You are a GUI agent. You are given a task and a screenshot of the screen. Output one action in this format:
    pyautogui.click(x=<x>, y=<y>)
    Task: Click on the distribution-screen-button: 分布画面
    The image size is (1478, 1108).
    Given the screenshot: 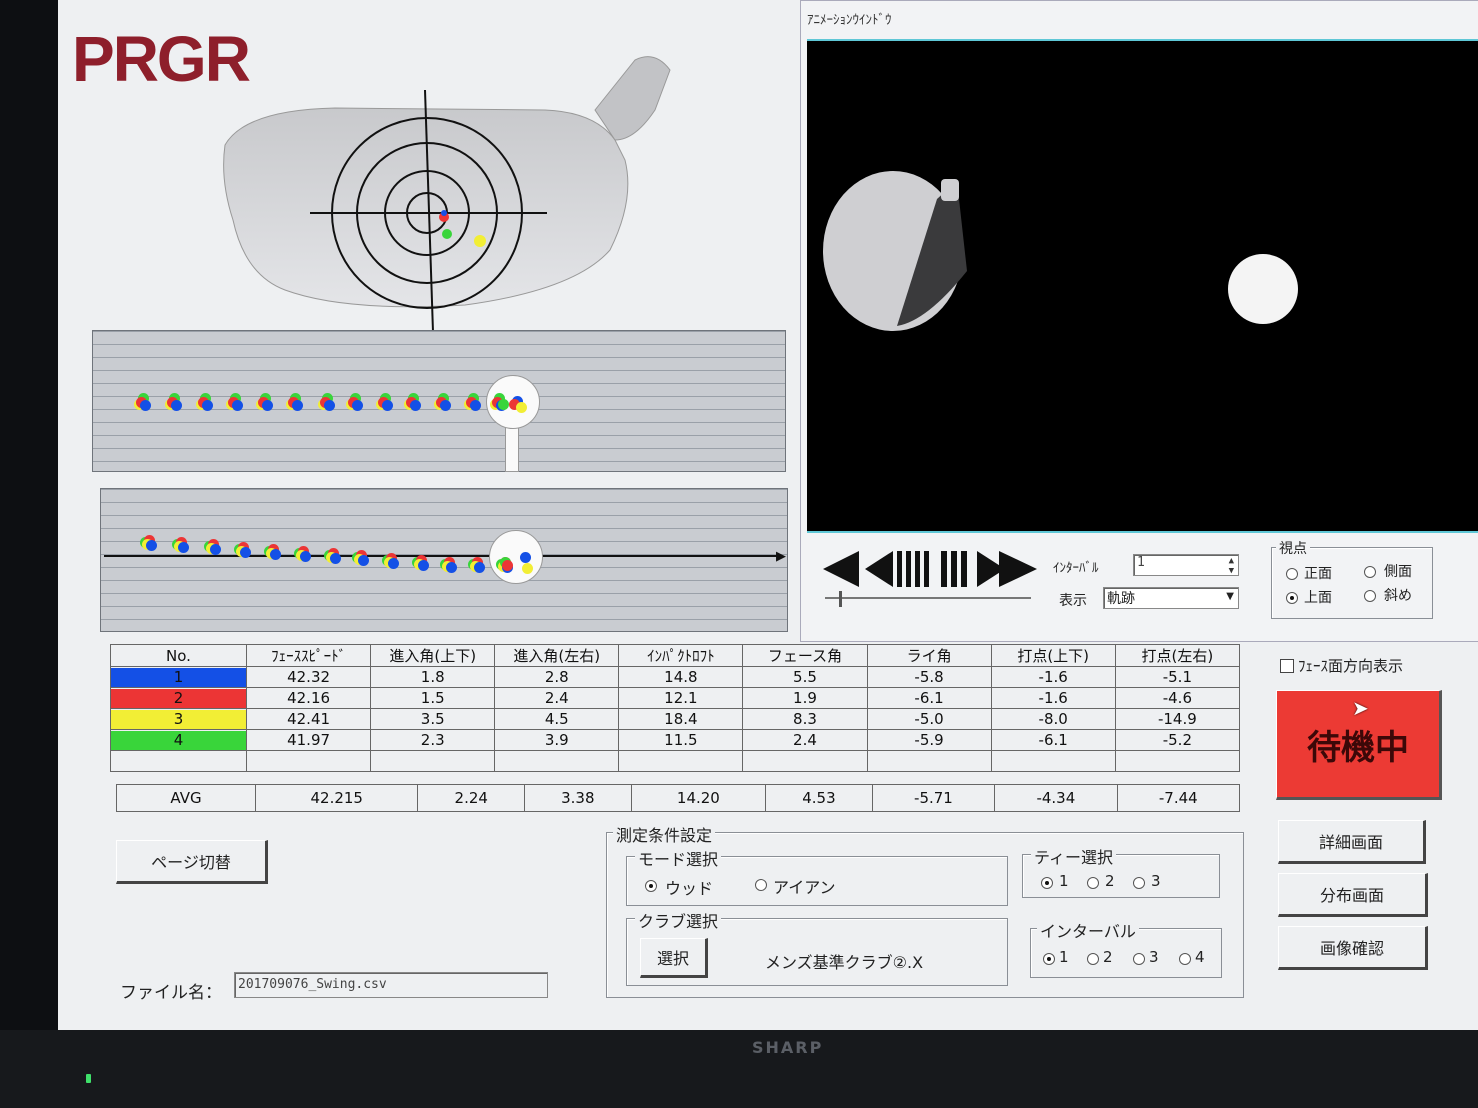 What is the action you would take?
    pyautogui.click(x=1353, y=895)
    